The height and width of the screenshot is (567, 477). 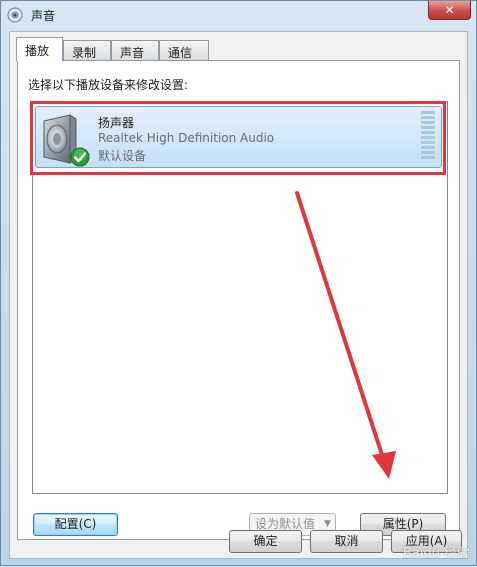 I want to click on volume-level-meter, so click(x=428, y=135).